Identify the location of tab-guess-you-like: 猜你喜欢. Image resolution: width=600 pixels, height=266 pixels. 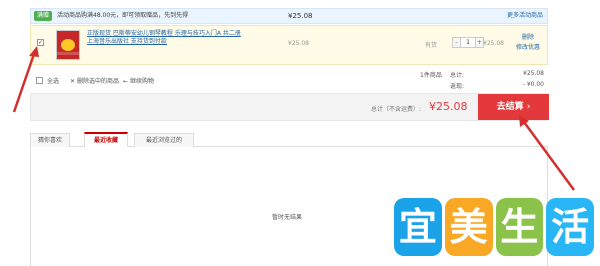
(50, 140).